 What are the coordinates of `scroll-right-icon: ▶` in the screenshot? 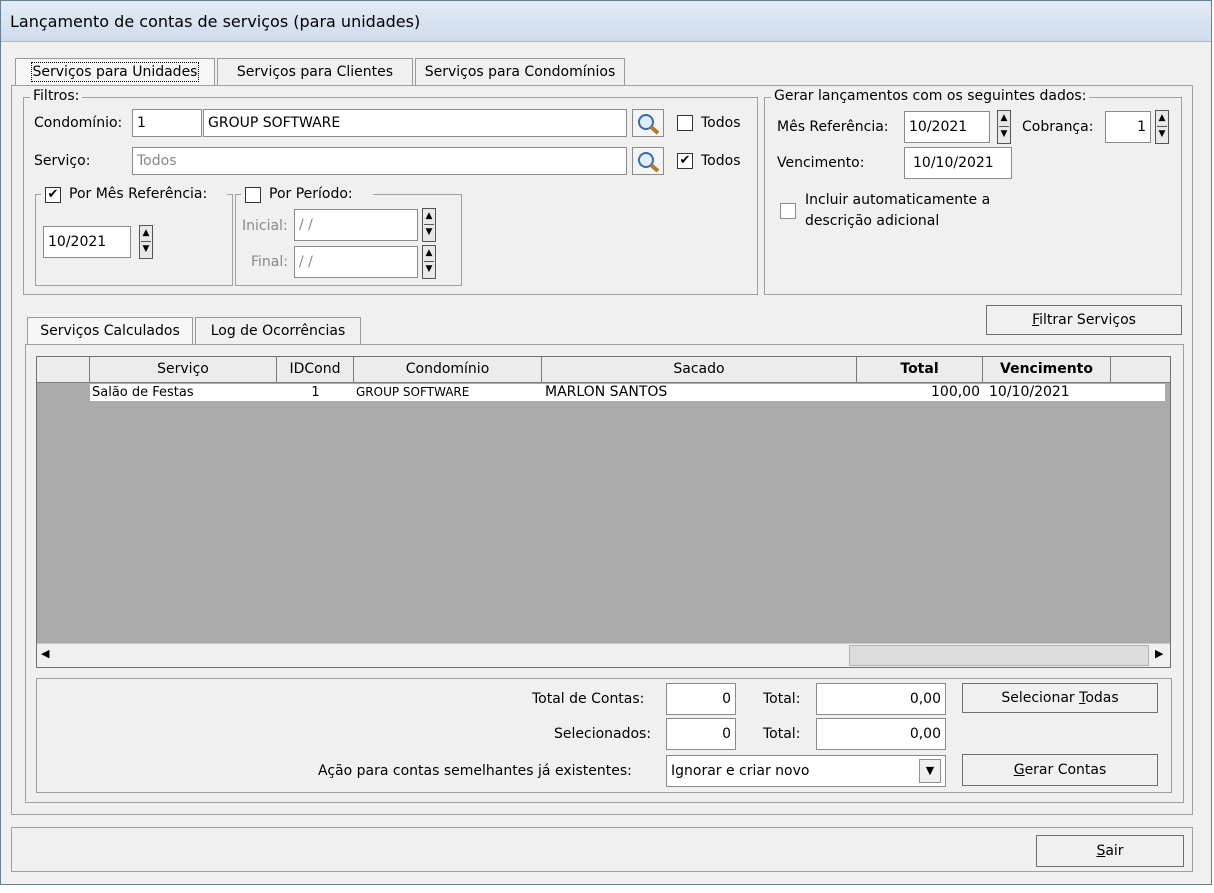 It's located at (1159, 653).